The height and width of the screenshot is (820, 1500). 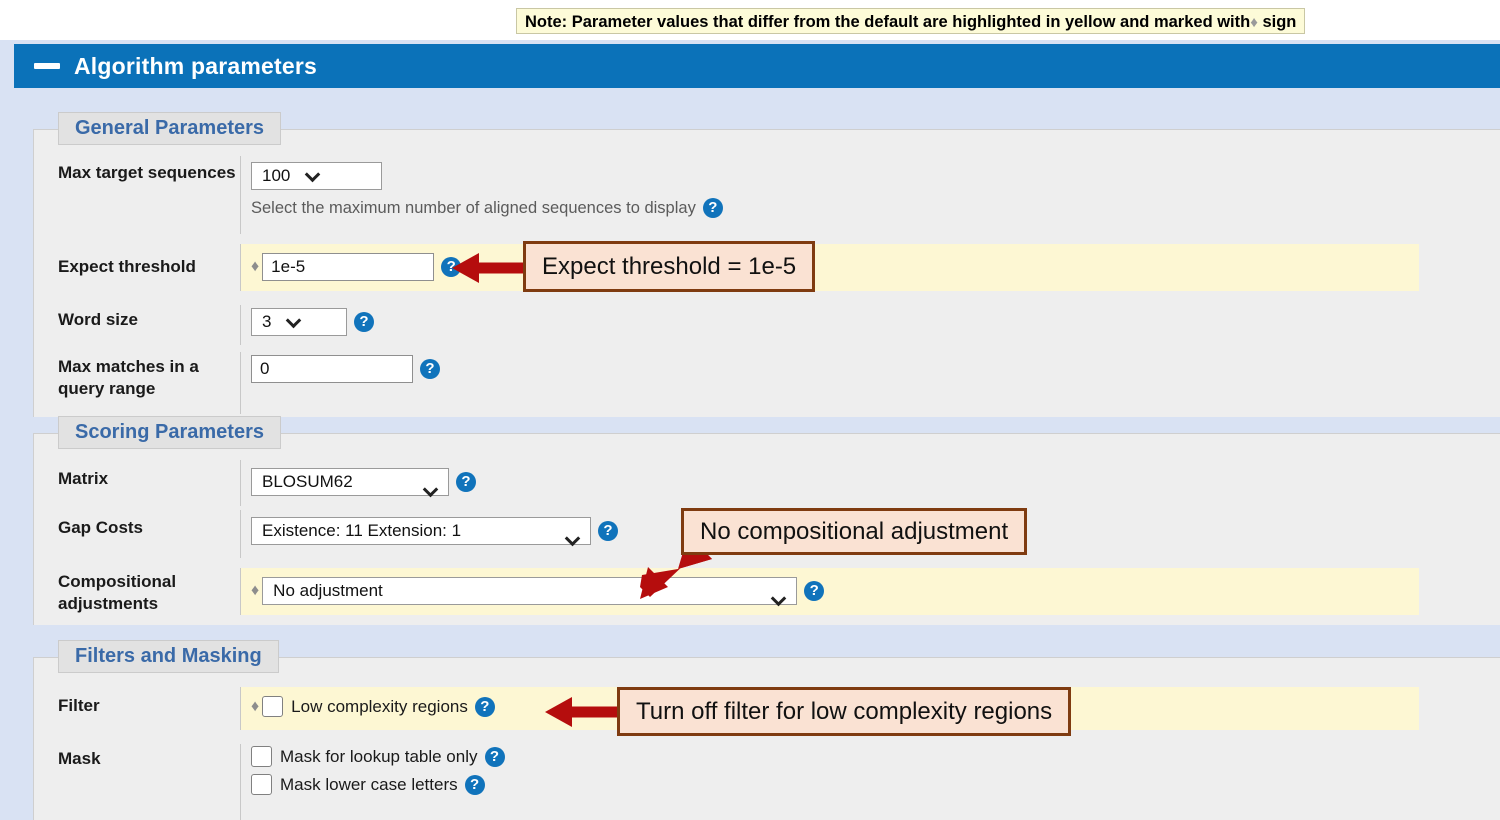 I want to click on low-complexity-regions-label: Low complexity regions, so click(x=379, y=706).